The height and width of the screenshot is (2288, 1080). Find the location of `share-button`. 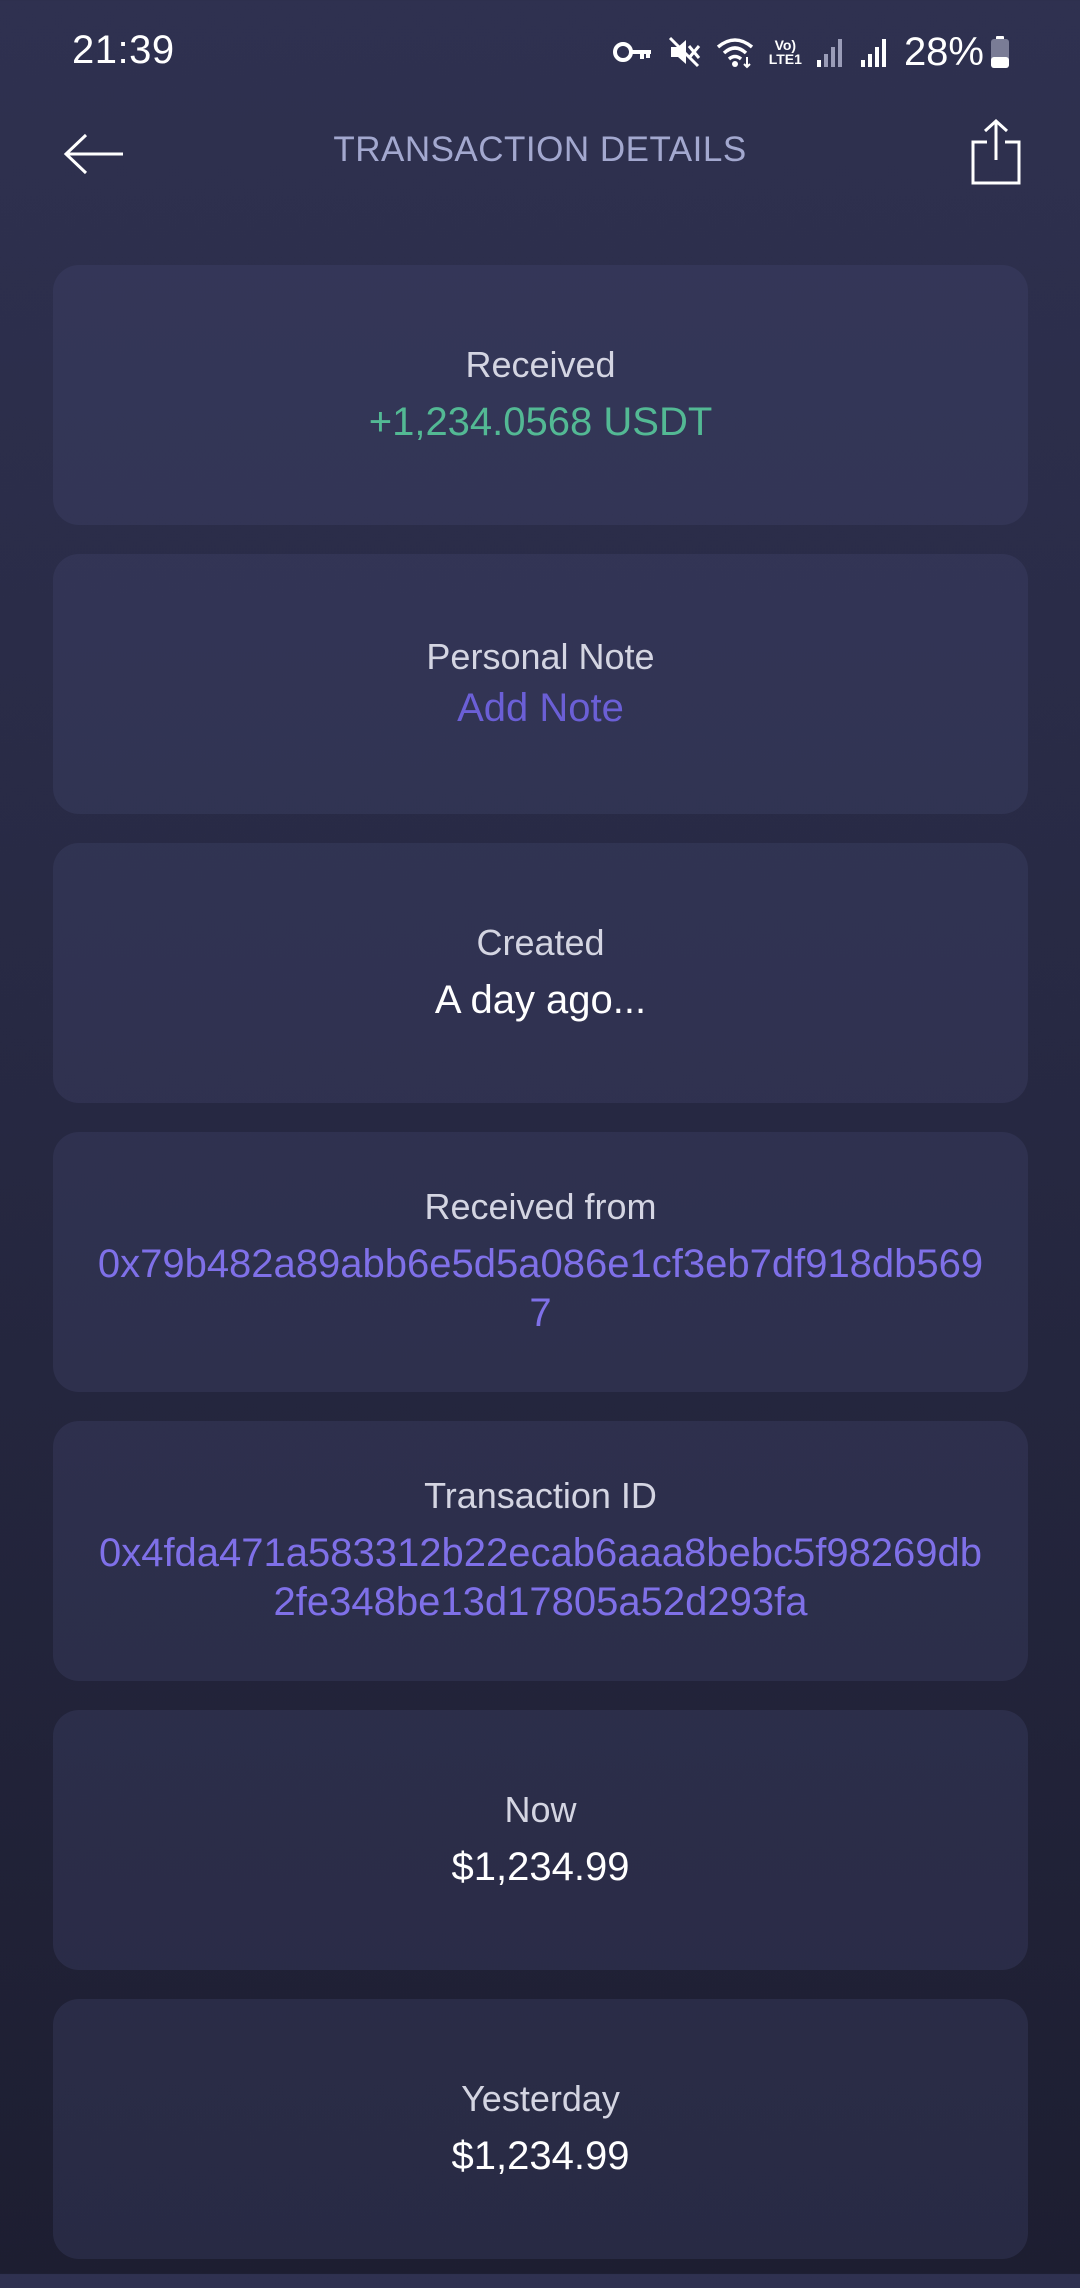

share-button is located at coordinates (996, 152).